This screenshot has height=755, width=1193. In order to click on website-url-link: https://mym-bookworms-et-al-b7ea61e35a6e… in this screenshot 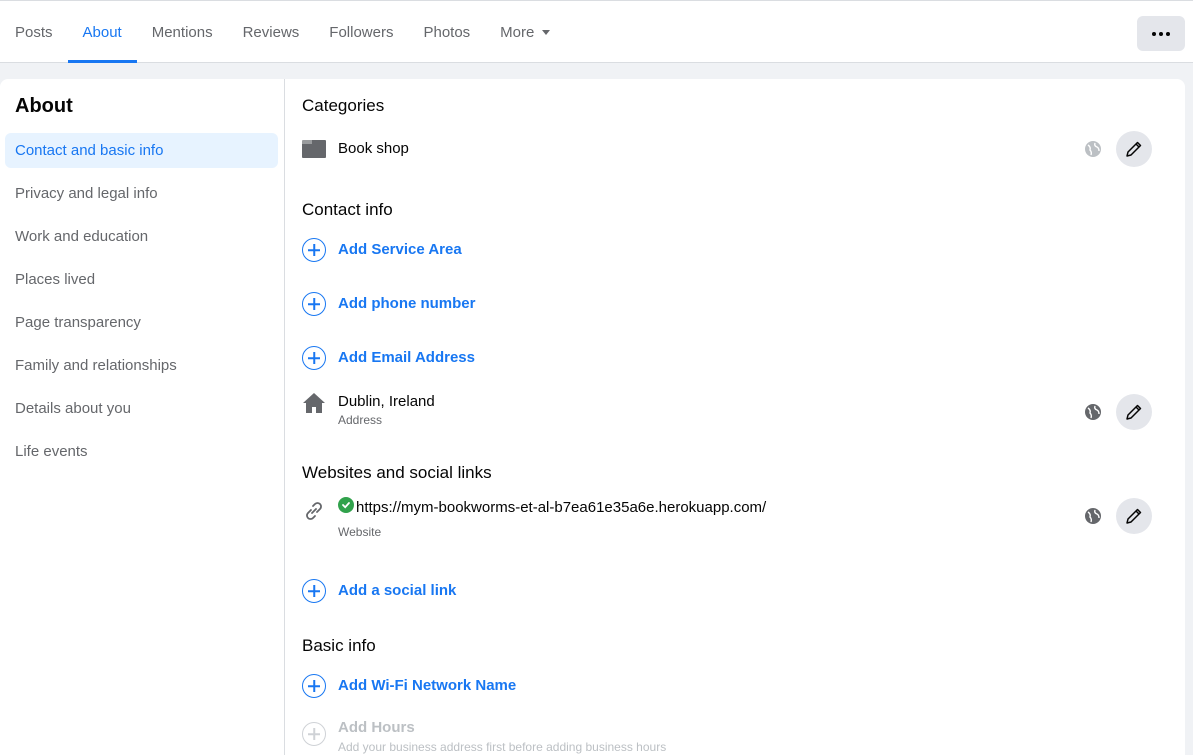, I will do `click(561, 507)`.